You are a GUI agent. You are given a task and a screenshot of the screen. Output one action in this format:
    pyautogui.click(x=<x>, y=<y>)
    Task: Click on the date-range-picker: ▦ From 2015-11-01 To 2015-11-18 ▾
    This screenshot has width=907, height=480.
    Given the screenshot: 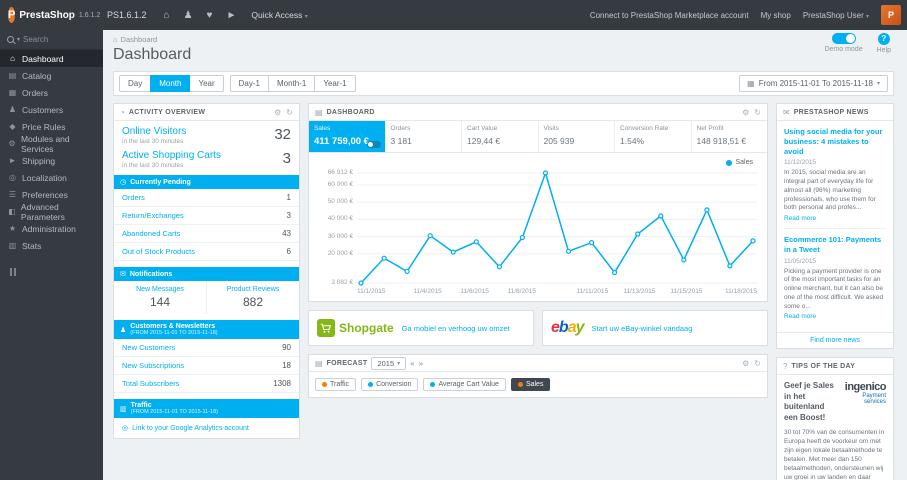 What is the action you would take?
    pyautogui.click(x=813, y=83)
    